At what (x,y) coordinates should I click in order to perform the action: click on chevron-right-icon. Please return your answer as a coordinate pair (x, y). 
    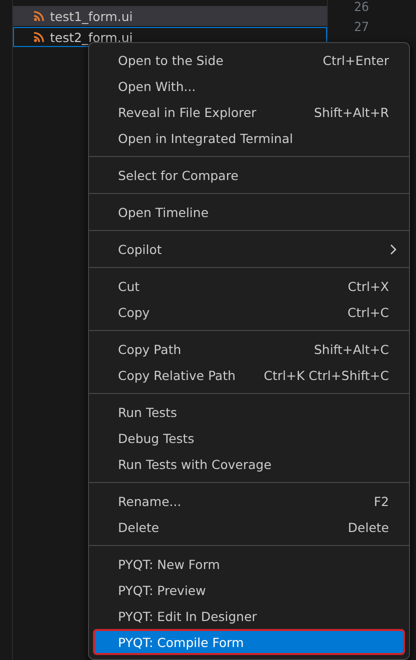
    Looking at the image, I should click on (393, 249).